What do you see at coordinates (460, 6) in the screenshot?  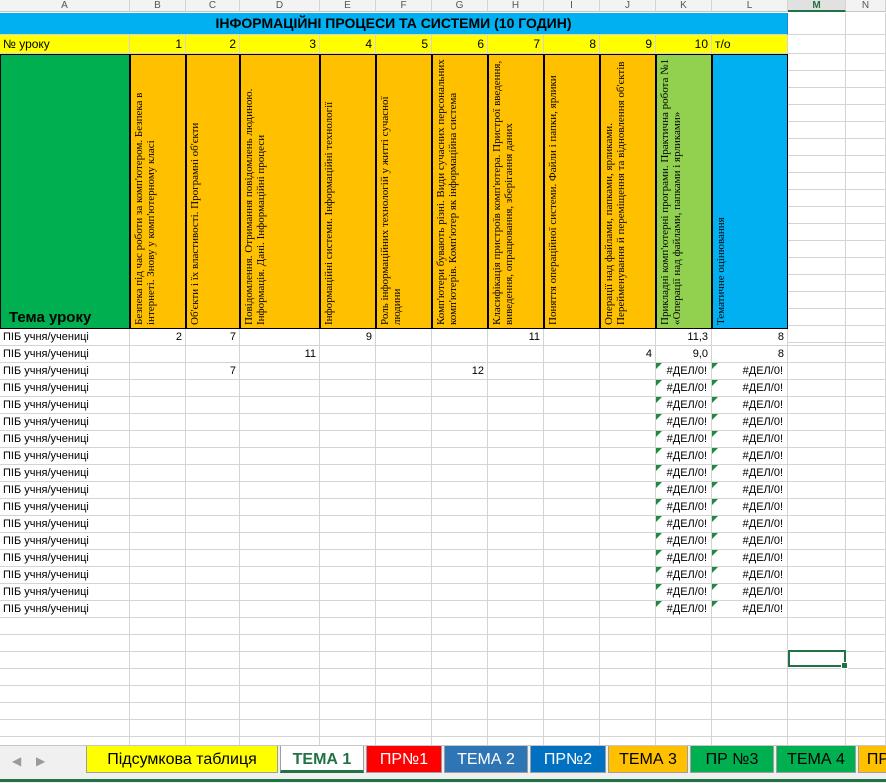 I see `column-header-g: G` at bounding box center [460, 6].